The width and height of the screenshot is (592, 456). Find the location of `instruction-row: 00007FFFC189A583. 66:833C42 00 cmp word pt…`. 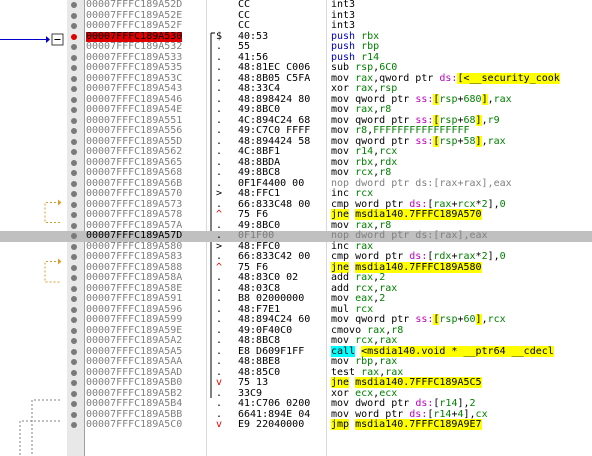

instruction-row: 00007FFFC189A583. 66:833C42 00 cmp word pt… is located at coordinates (296, 257).